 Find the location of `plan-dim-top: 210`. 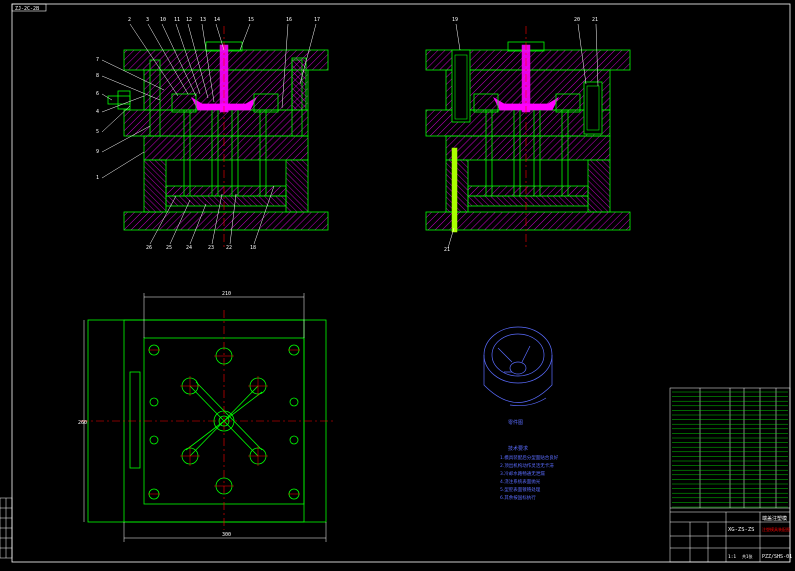

plan-dim-top: 210 is located at coordinates (226, 294).